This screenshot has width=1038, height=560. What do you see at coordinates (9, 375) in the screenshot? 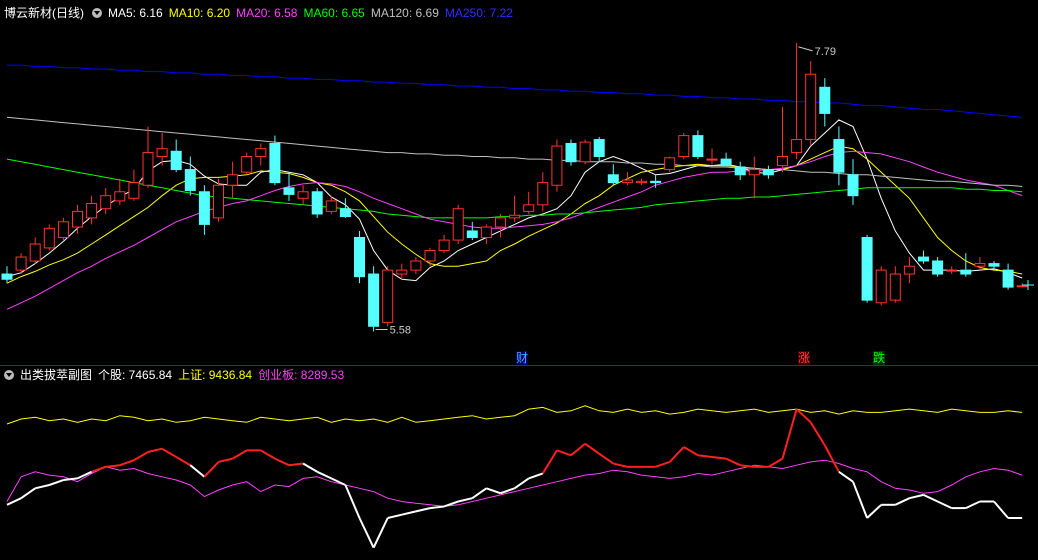
I see `sub-indicator-menu-icon` at bounding box center [9, 375].